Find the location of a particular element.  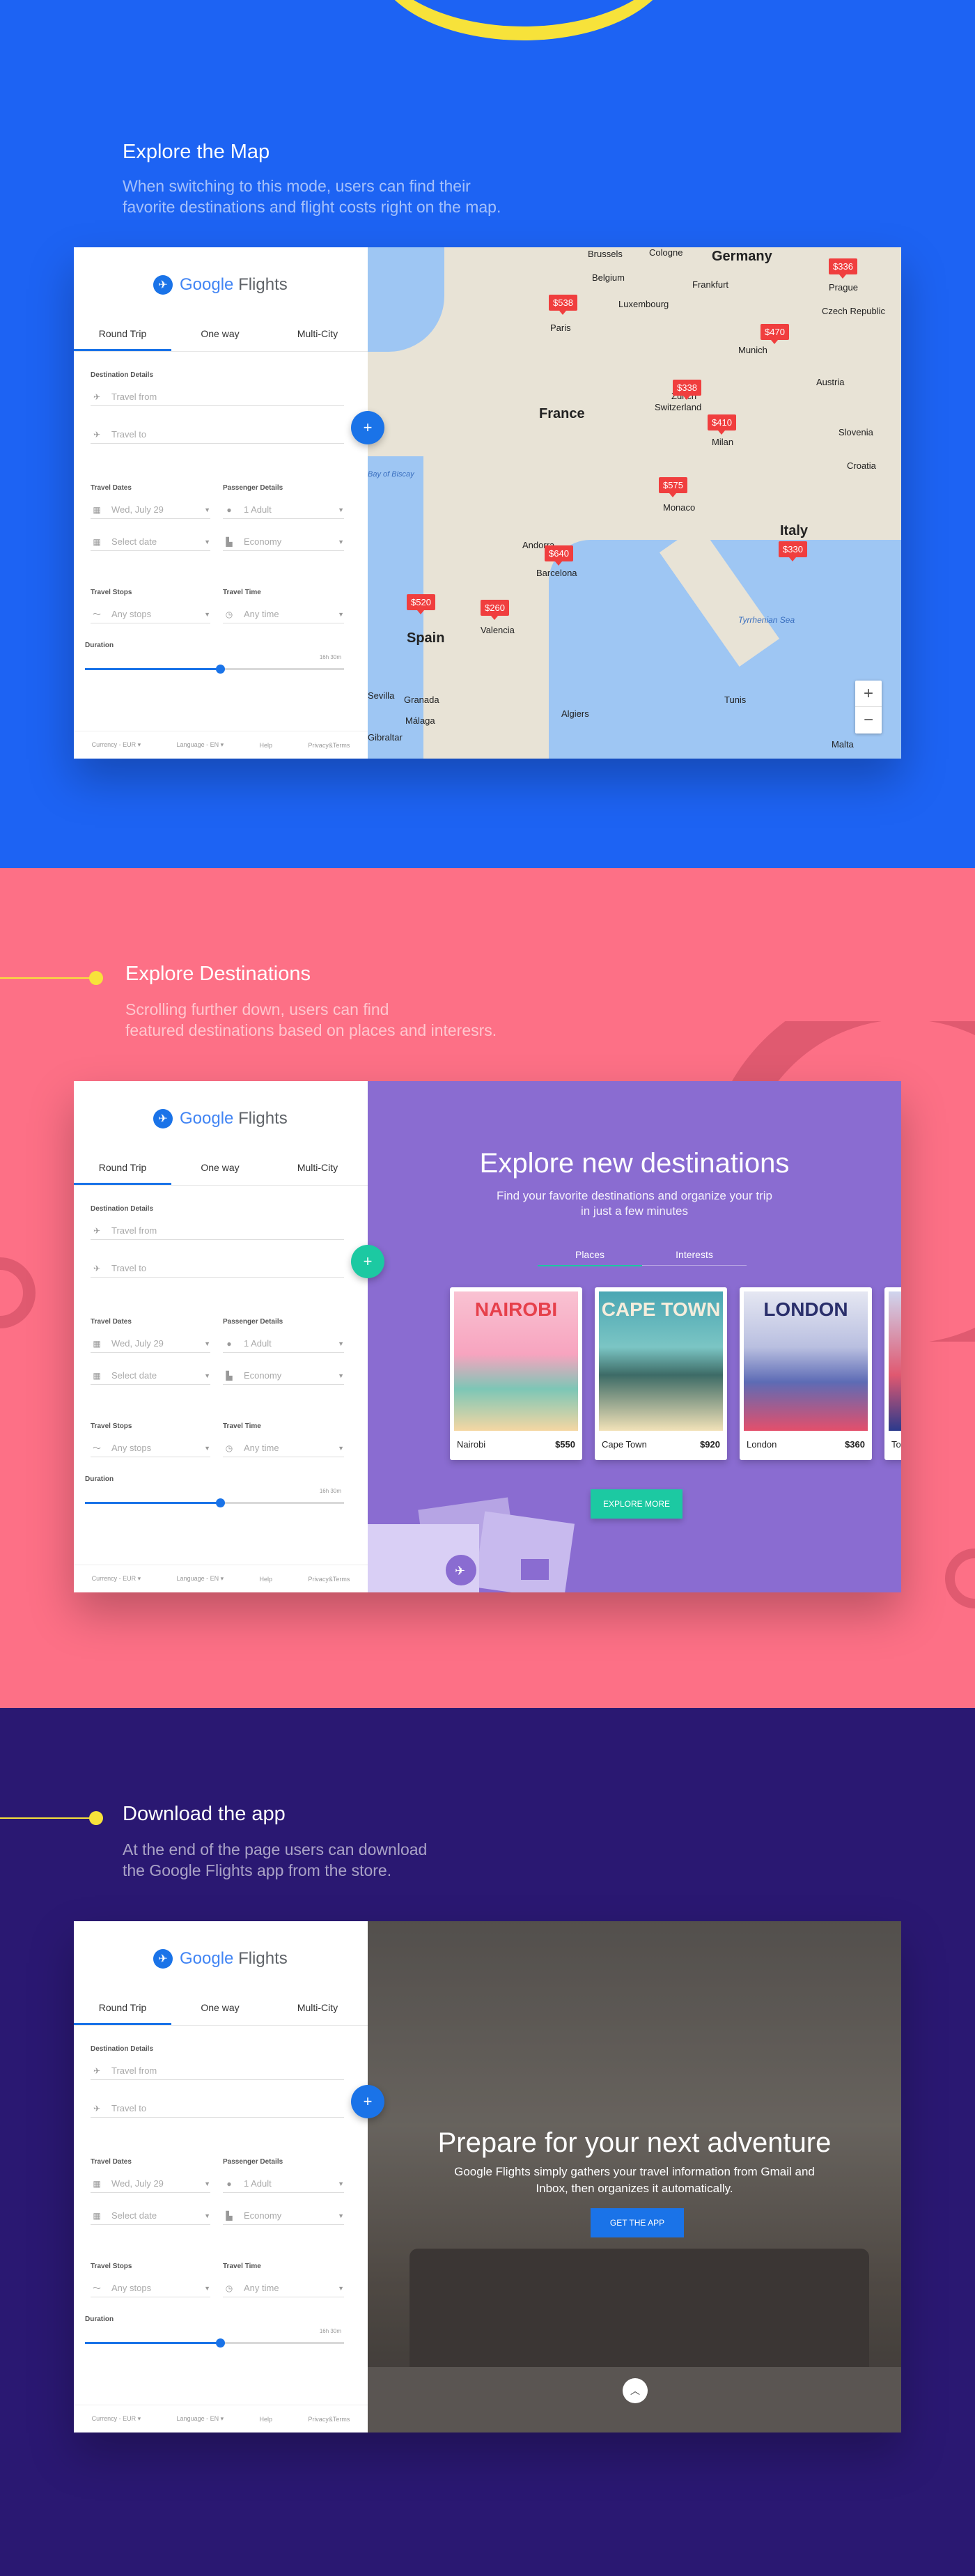

city-label: Gibraltar is located at coordinates (385, 737).